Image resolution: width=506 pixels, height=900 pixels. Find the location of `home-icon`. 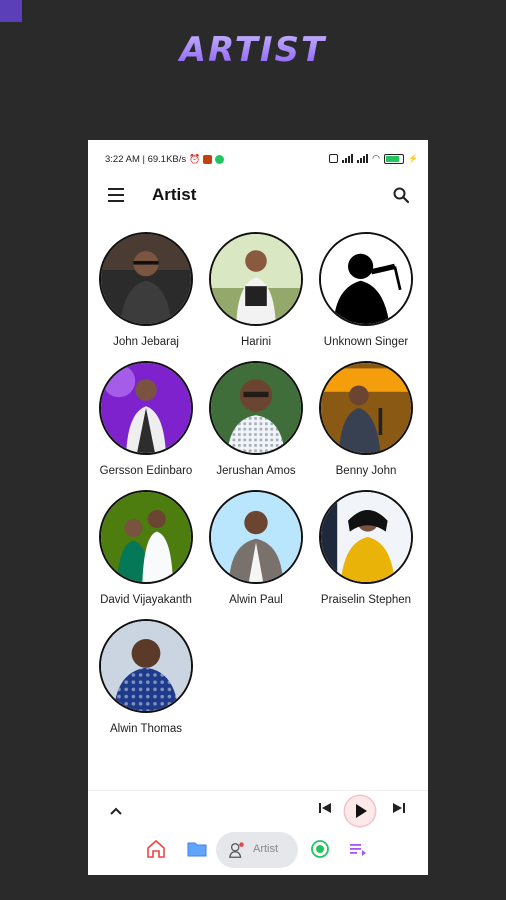

home-icon is located at coordinates (156, 851).